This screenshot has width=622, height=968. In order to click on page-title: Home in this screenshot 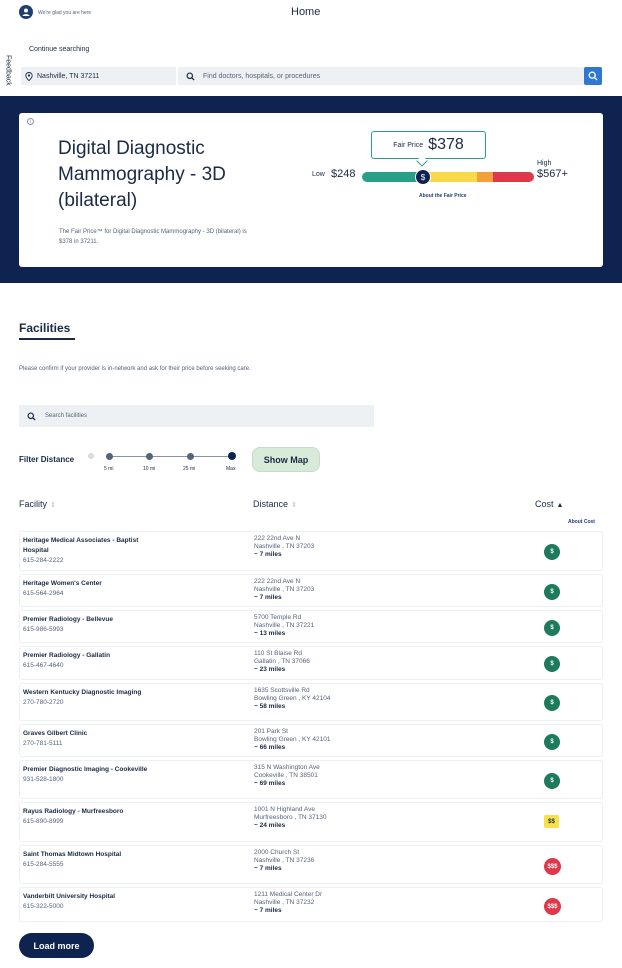, I will do `click(306, 12)`.